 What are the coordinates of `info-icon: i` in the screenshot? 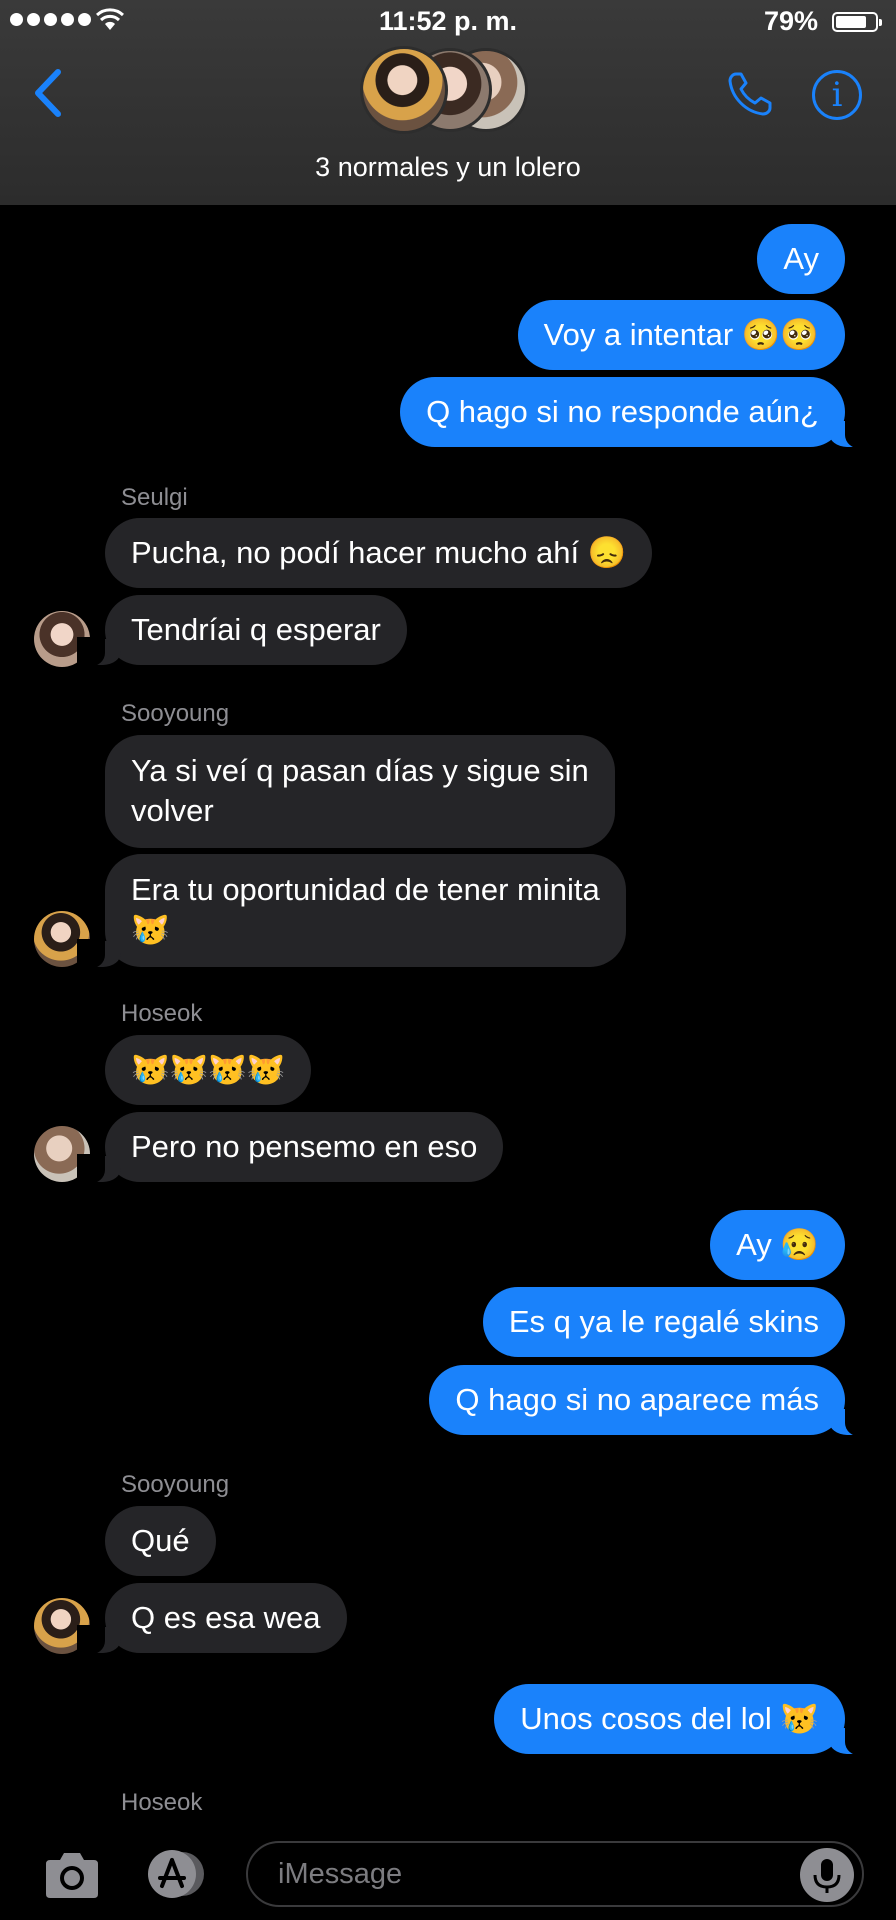 It's located at (837, 95).